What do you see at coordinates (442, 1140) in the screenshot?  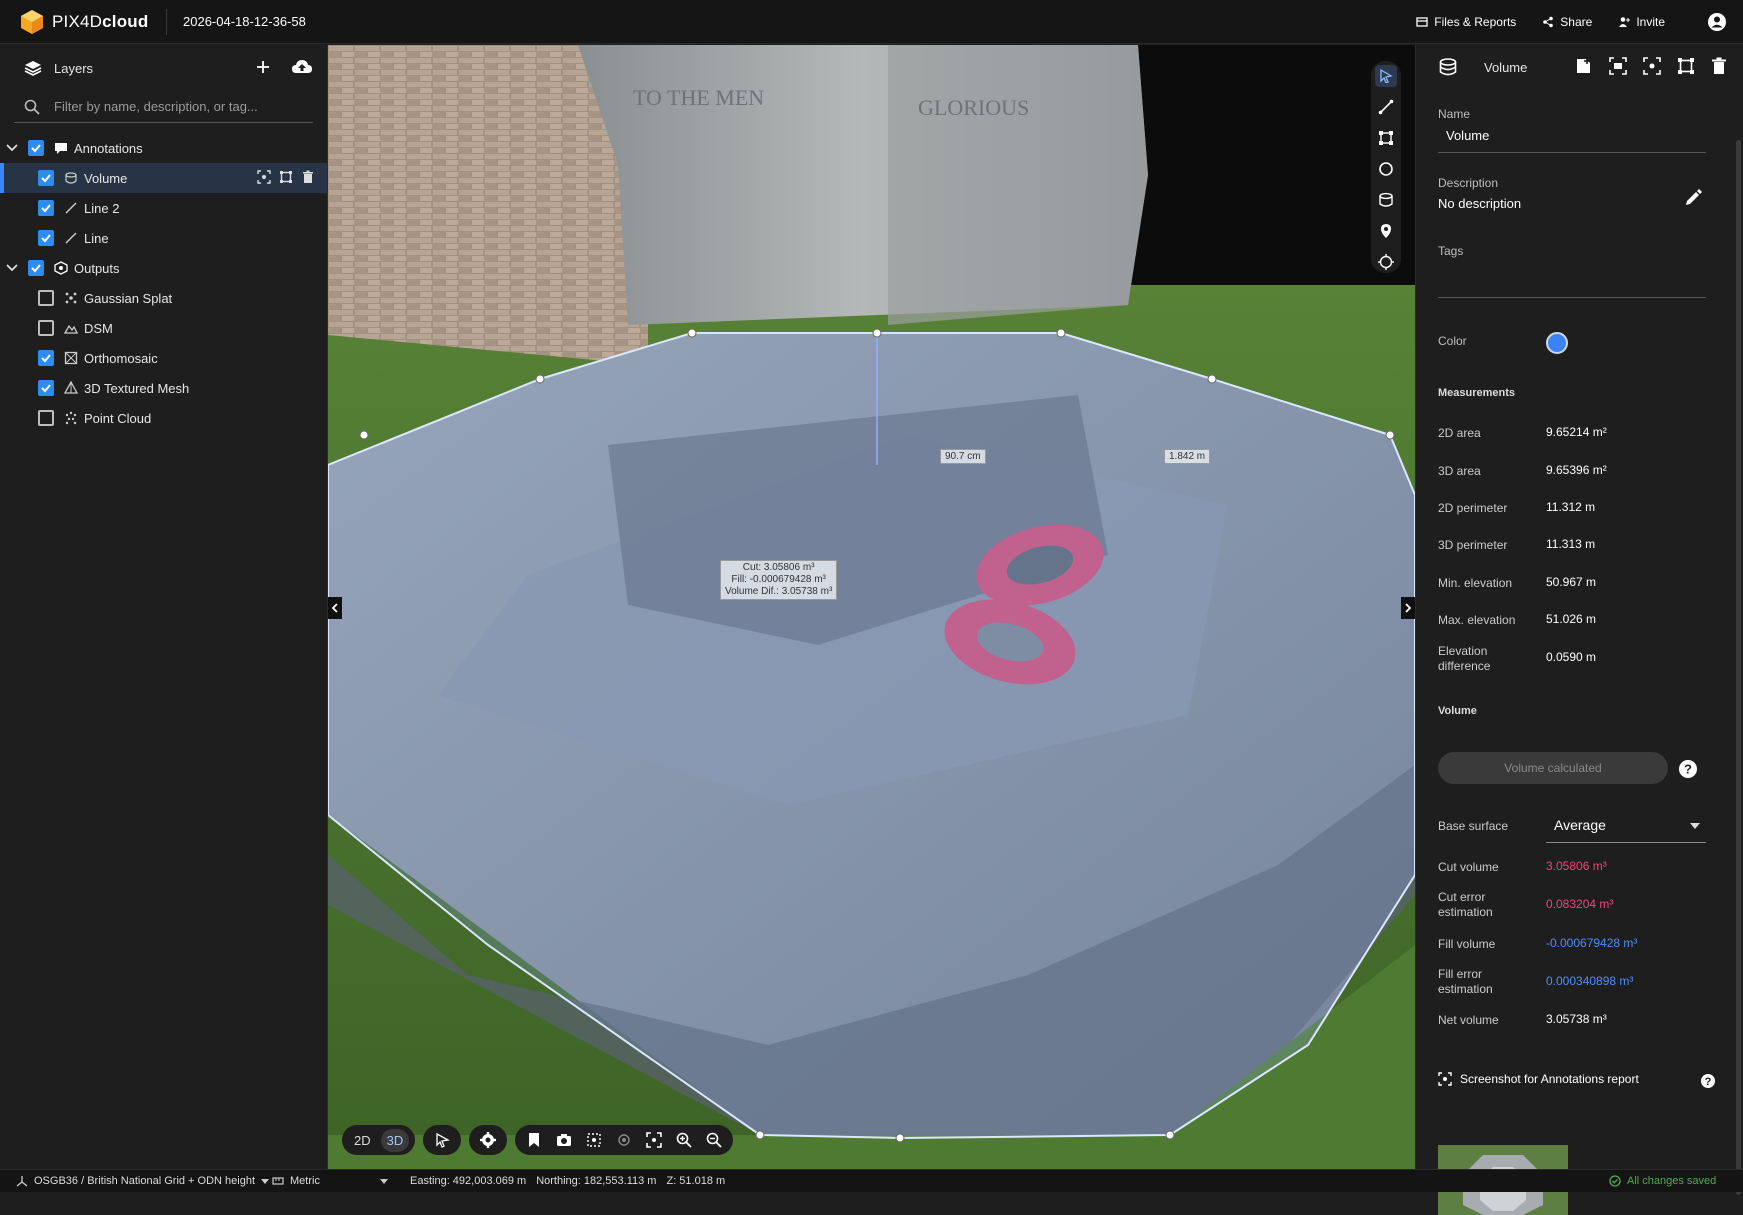 I see `navigation-mode-button` at bounding box center [442, 1140].